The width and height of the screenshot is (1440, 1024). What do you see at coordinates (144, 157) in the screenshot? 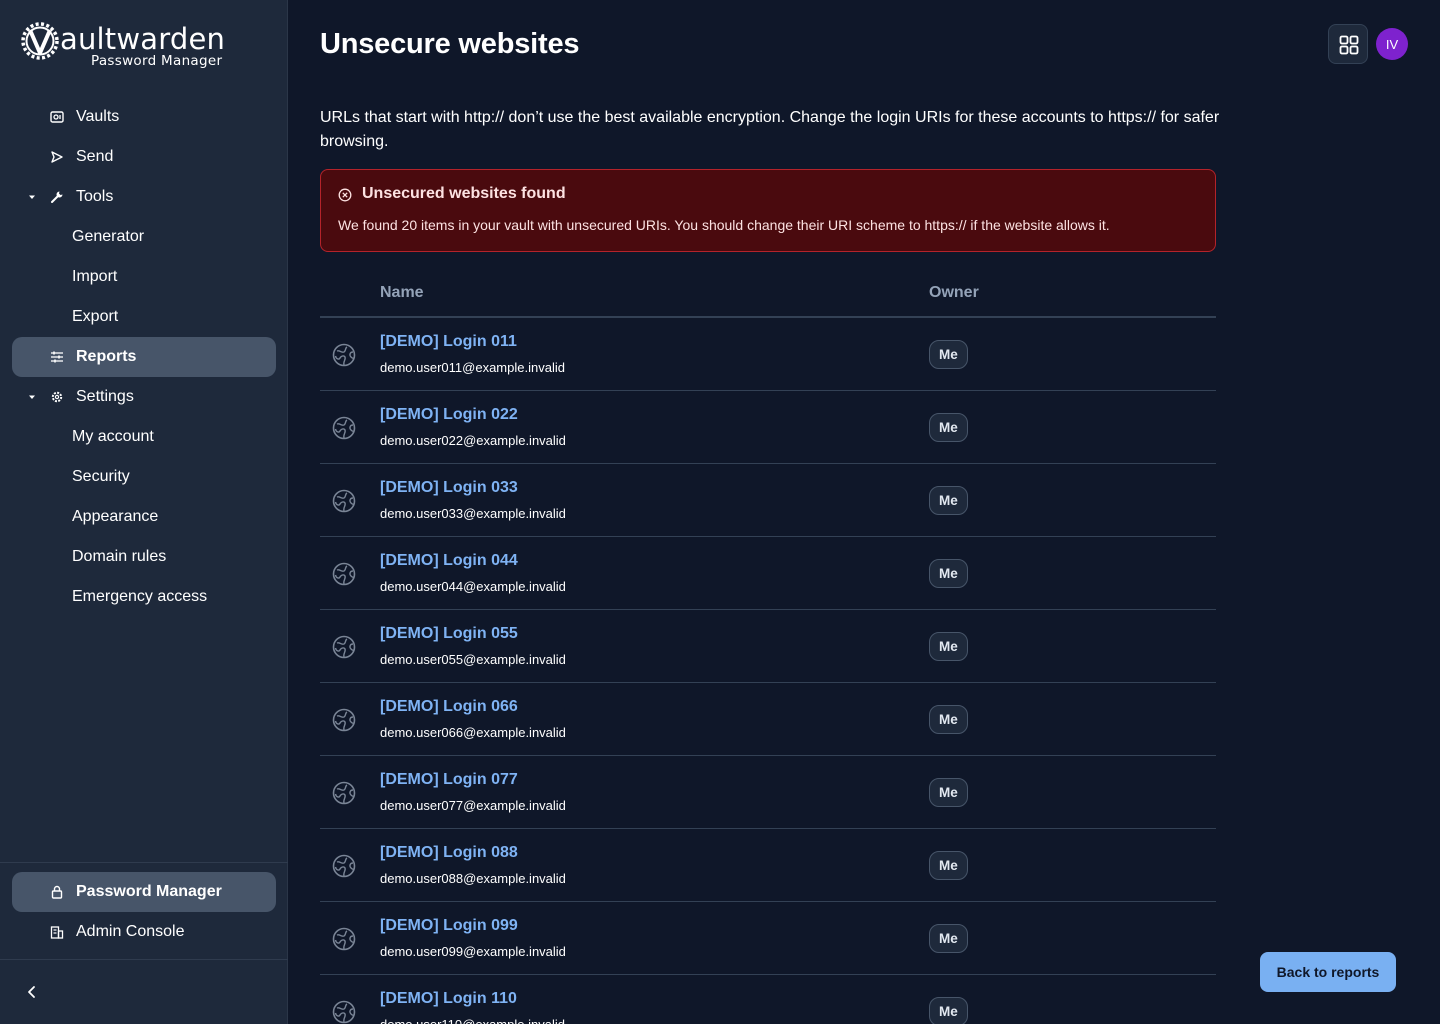
I see `sidebar-item-send: Send` at bounding box center [144, 157].